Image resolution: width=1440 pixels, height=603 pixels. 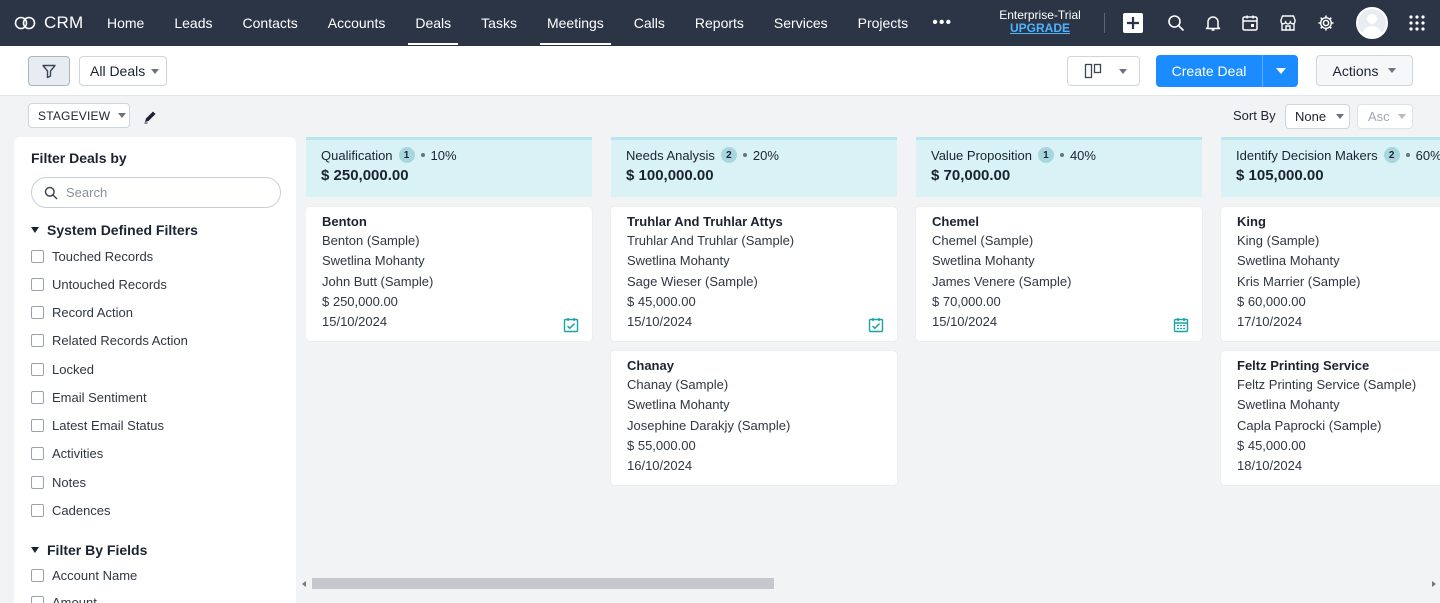 I want to click on actions-dropdown: Actions, so click(x=1364, y=70).